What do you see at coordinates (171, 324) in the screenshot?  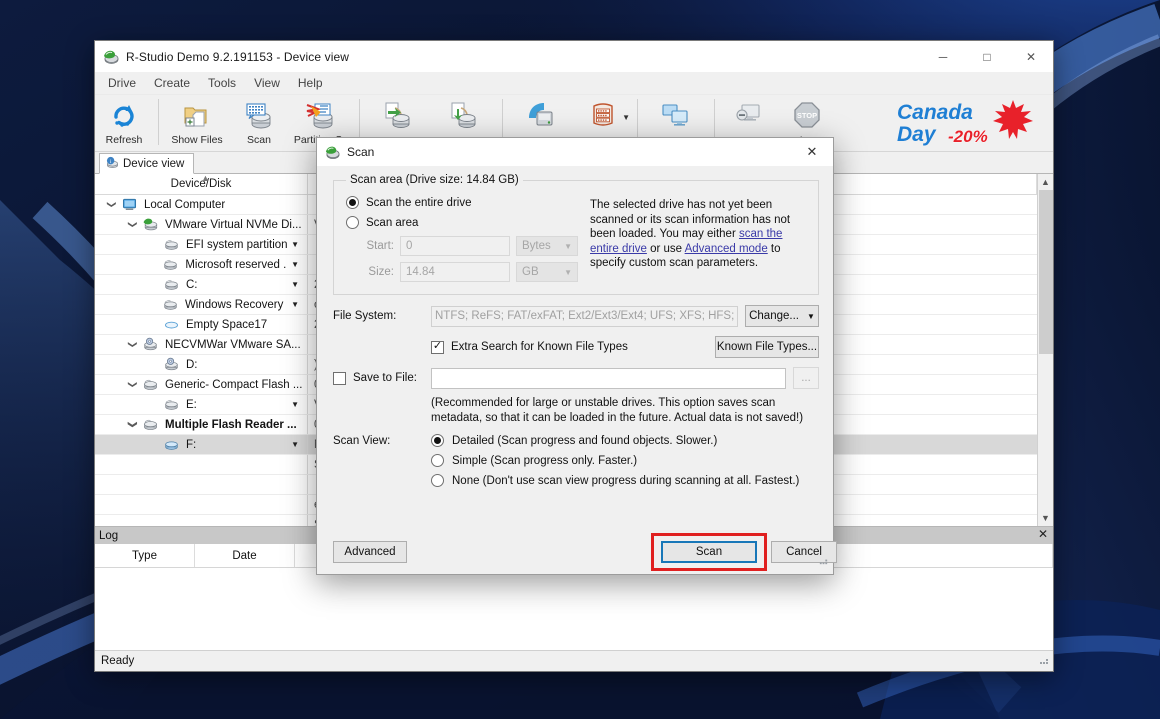 I see `empty-space-icon` at bounding box center [171, 324].